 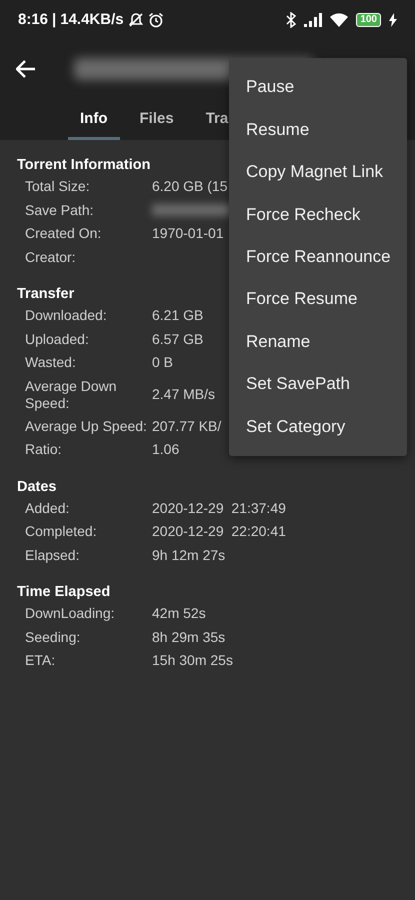 I want to click on field-value: 6.57 GB, so click(x=178, y=339).